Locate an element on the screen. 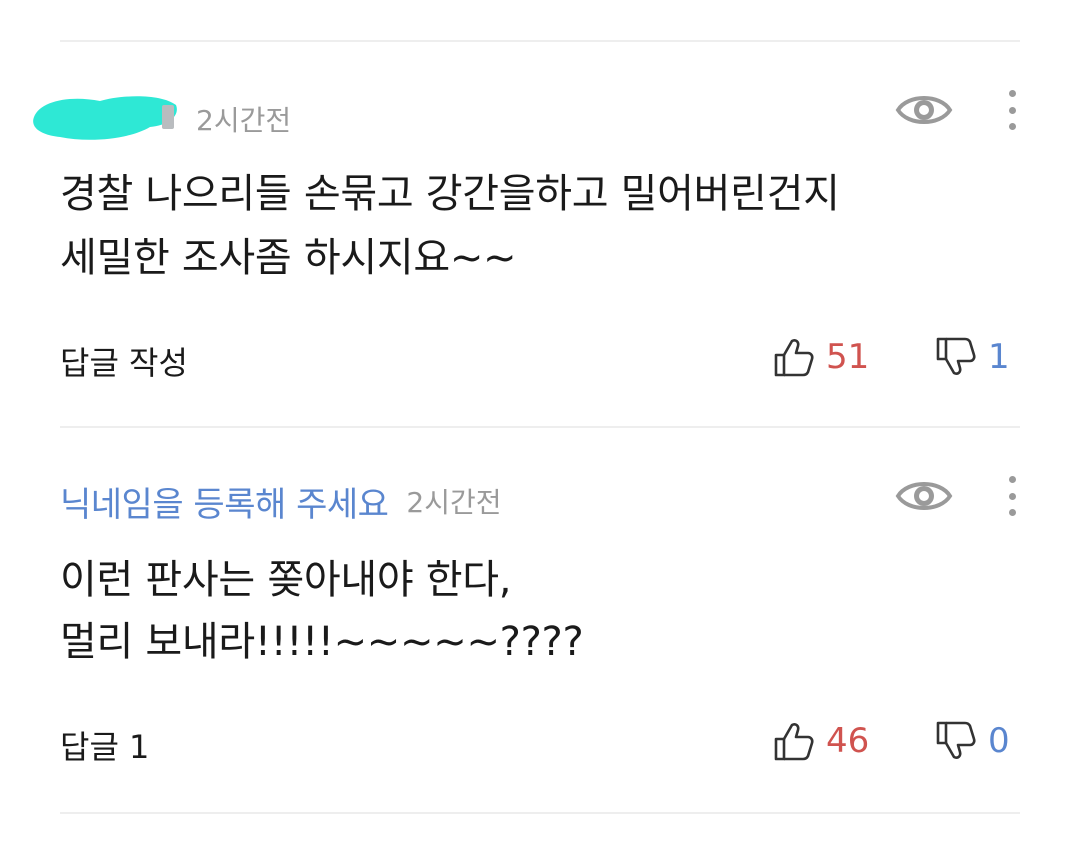  comment-footer: 답글 작성 51 1 is located at coordinates (540, 357).